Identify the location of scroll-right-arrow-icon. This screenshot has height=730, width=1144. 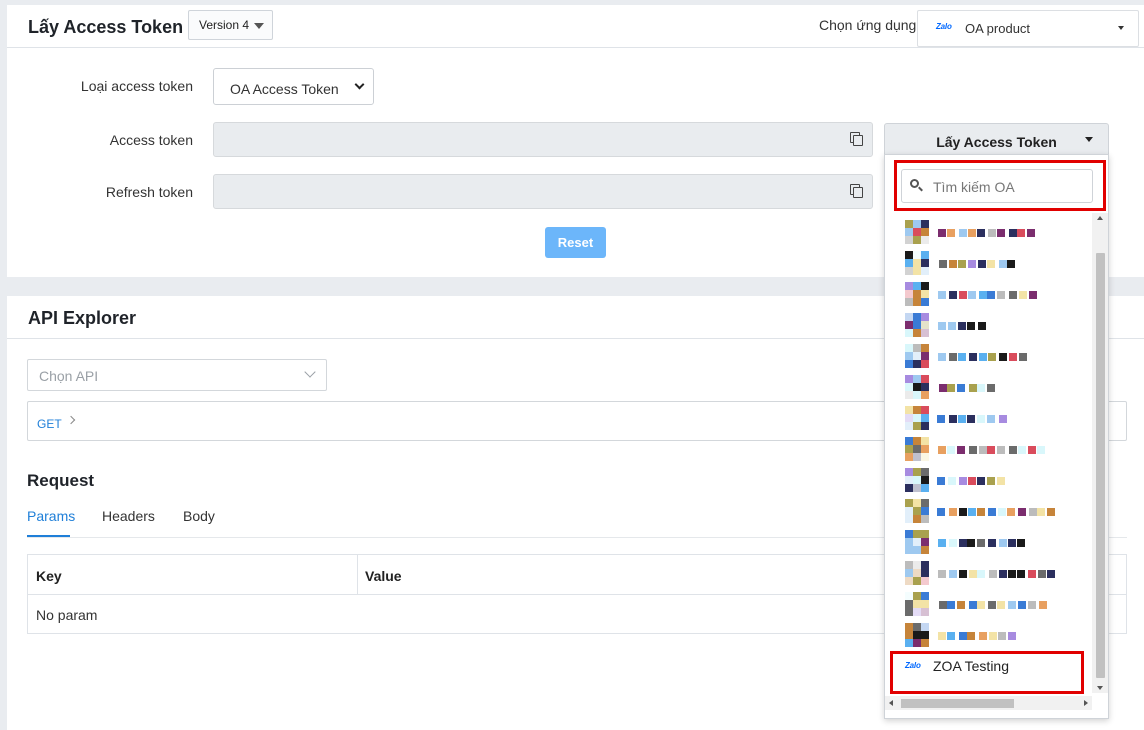
(1086, 703).